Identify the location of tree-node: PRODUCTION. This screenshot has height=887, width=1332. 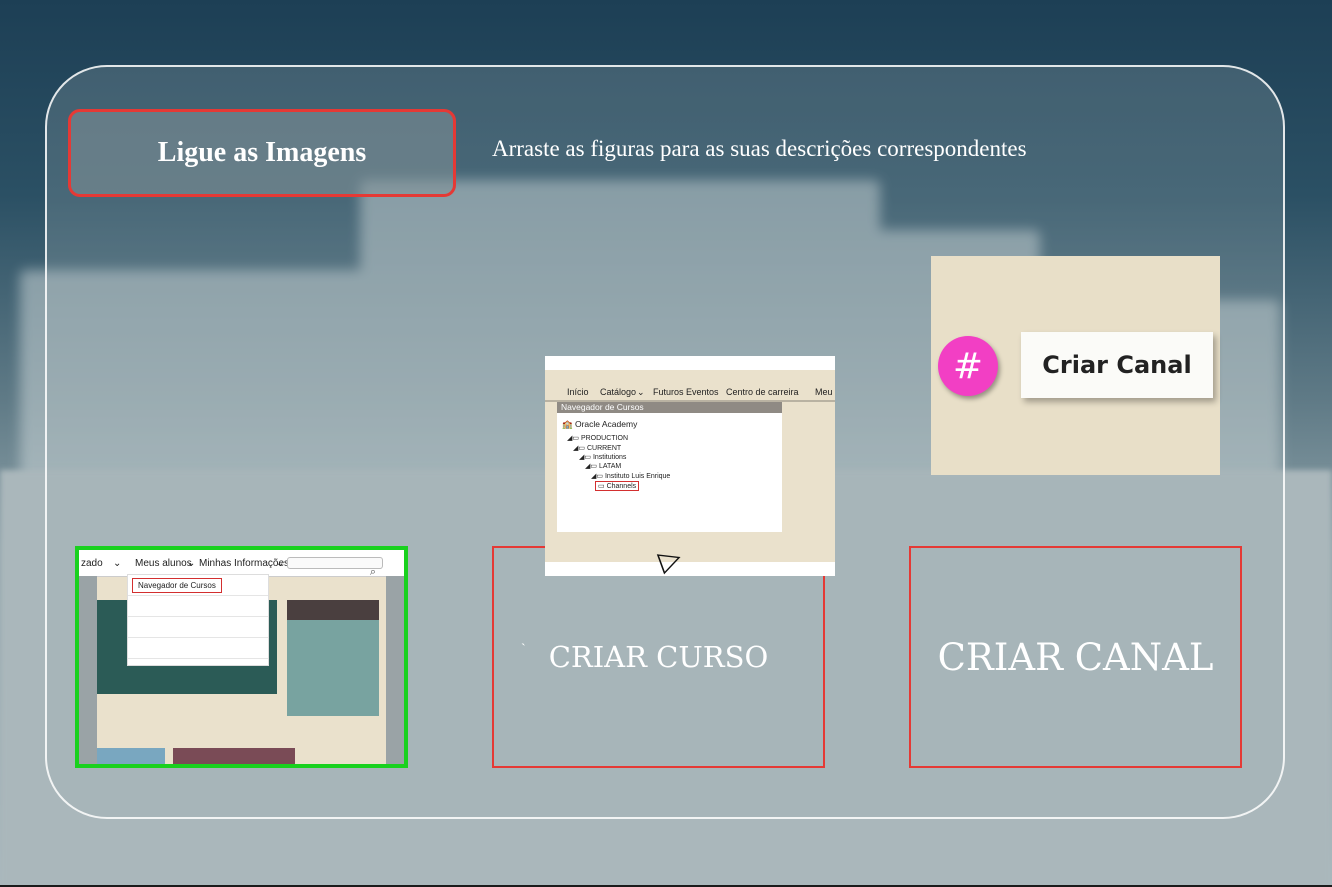
(604, 438).